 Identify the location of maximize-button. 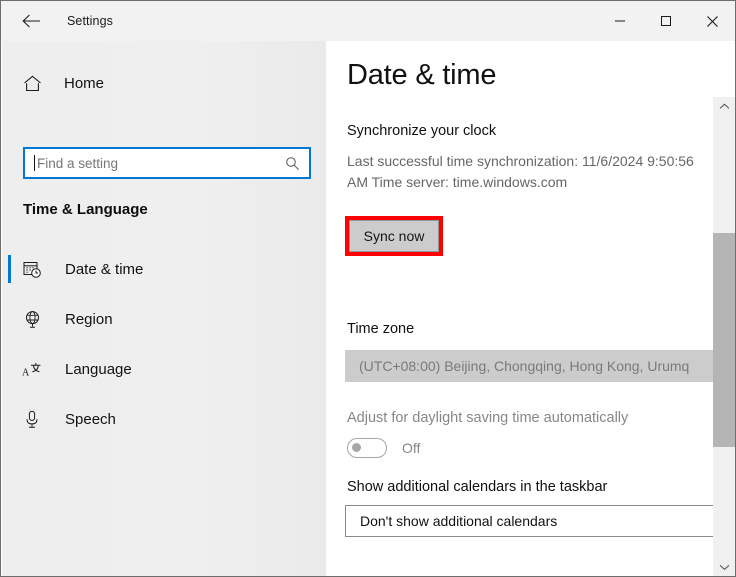
(666, 21).